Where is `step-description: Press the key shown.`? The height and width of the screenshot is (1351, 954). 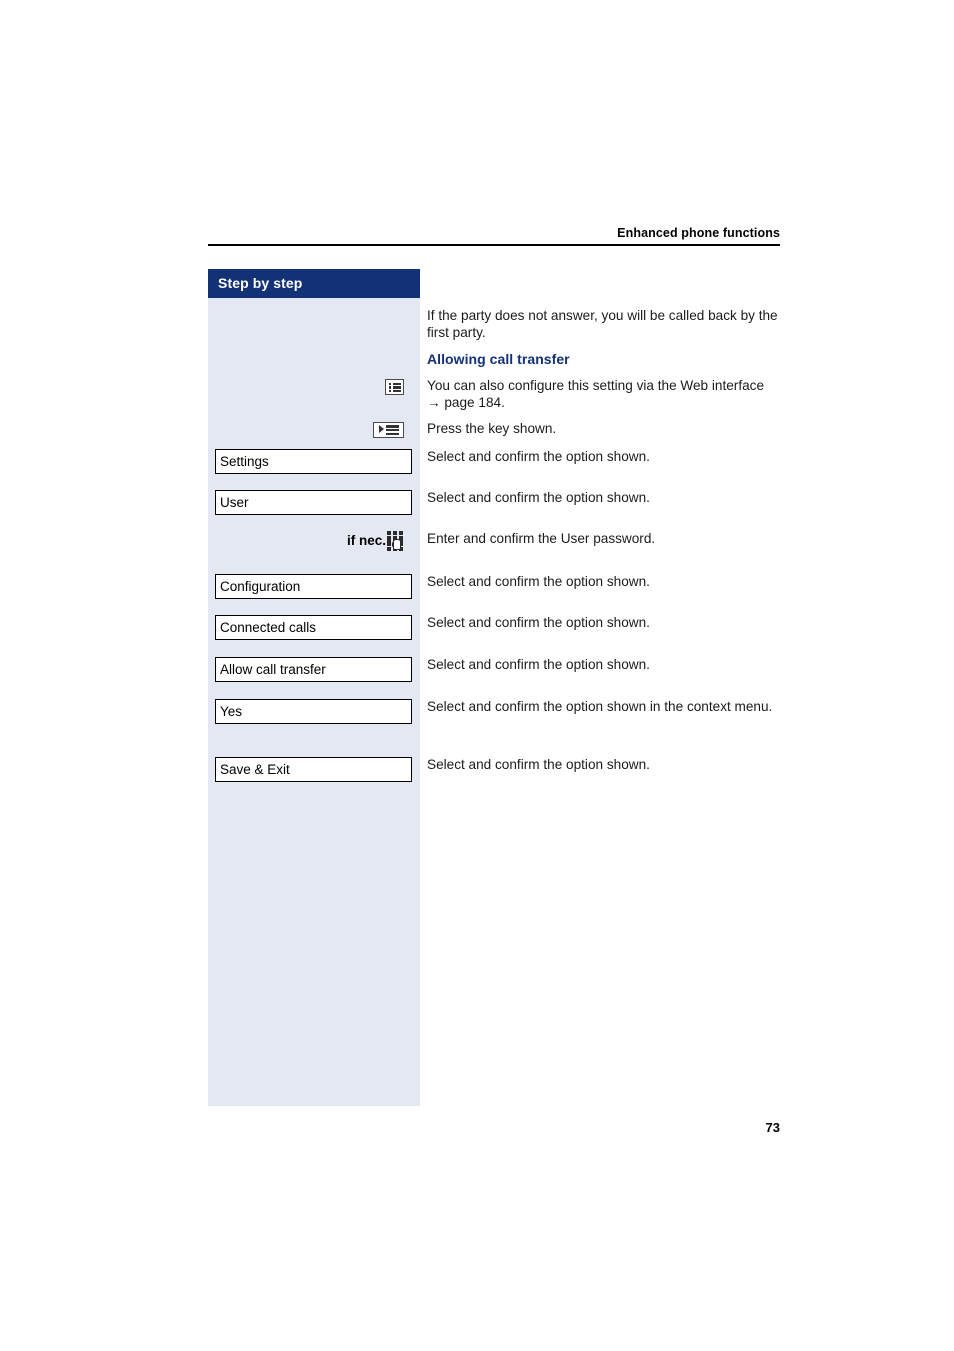
step-description: Press the key shown. is located at coordinates (492, 428).